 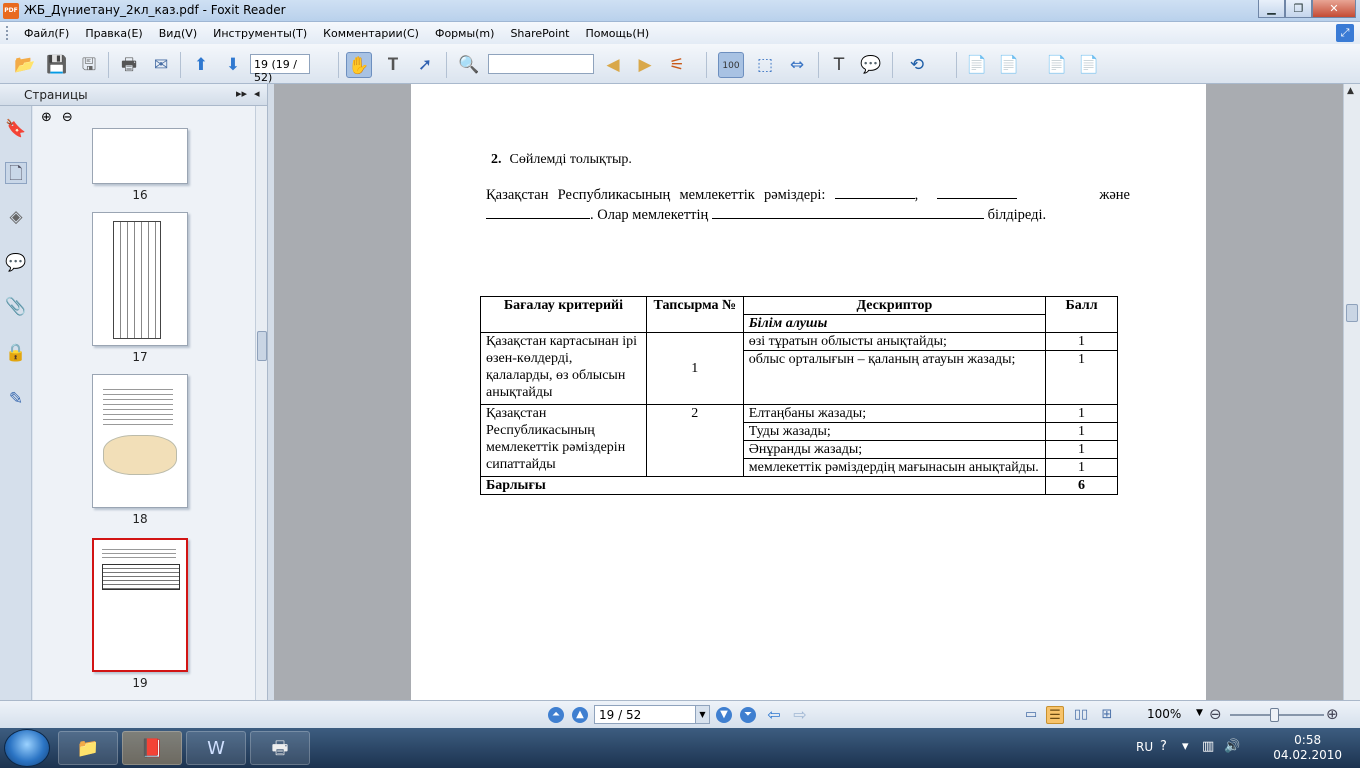 I want to click on continuous-facing-view-icon: ⊞, so click(x=1107, y=715).